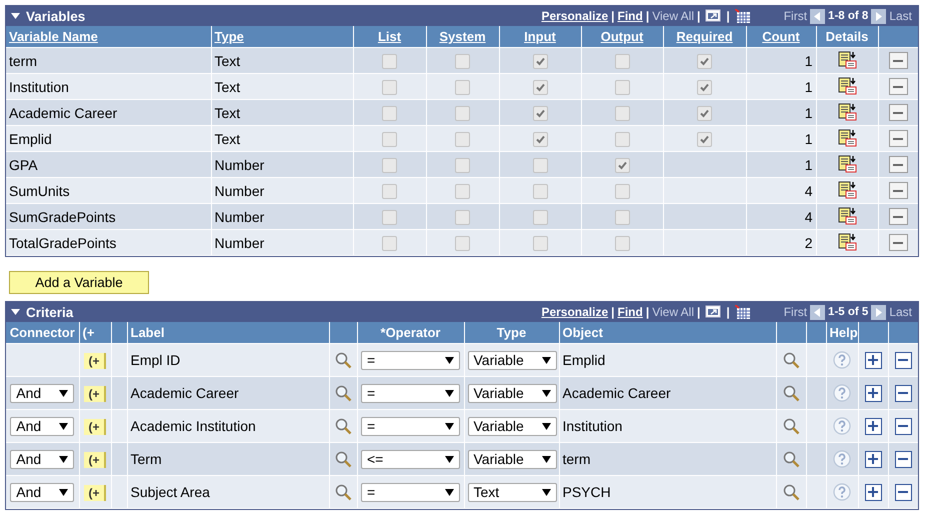  Describe the element at coordinates (512, 492) in the screenshot. I see `type-dropdown: Text` at that location.